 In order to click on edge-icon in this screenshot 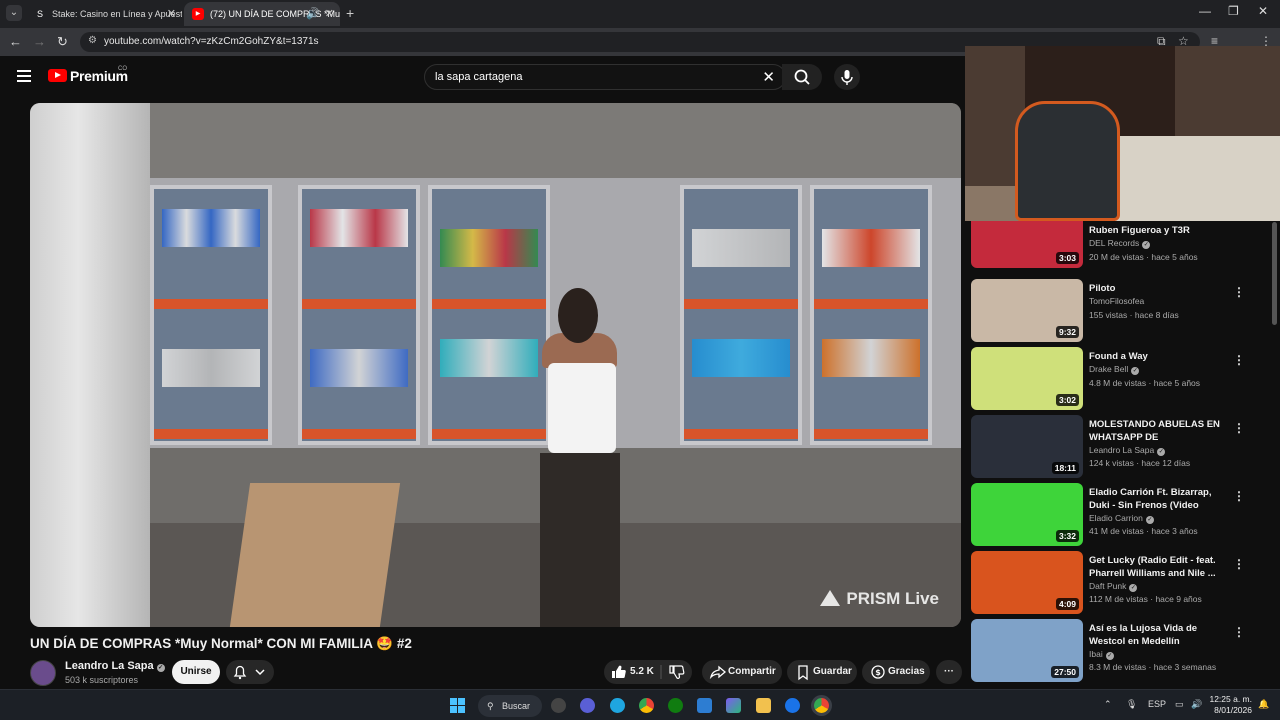, I will do `click(617, 705)`.